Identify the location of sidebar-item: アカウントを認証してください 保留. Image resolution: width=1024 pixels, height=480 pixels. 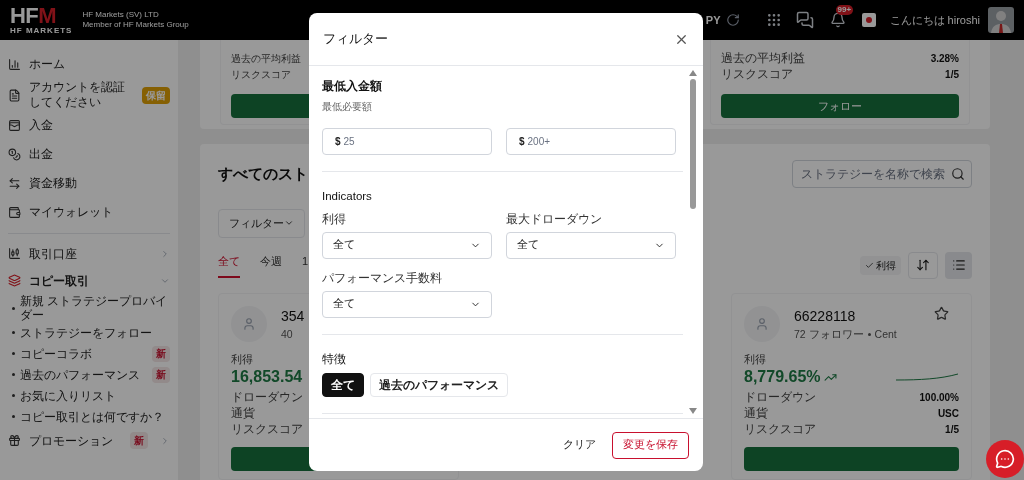
(89, 95).